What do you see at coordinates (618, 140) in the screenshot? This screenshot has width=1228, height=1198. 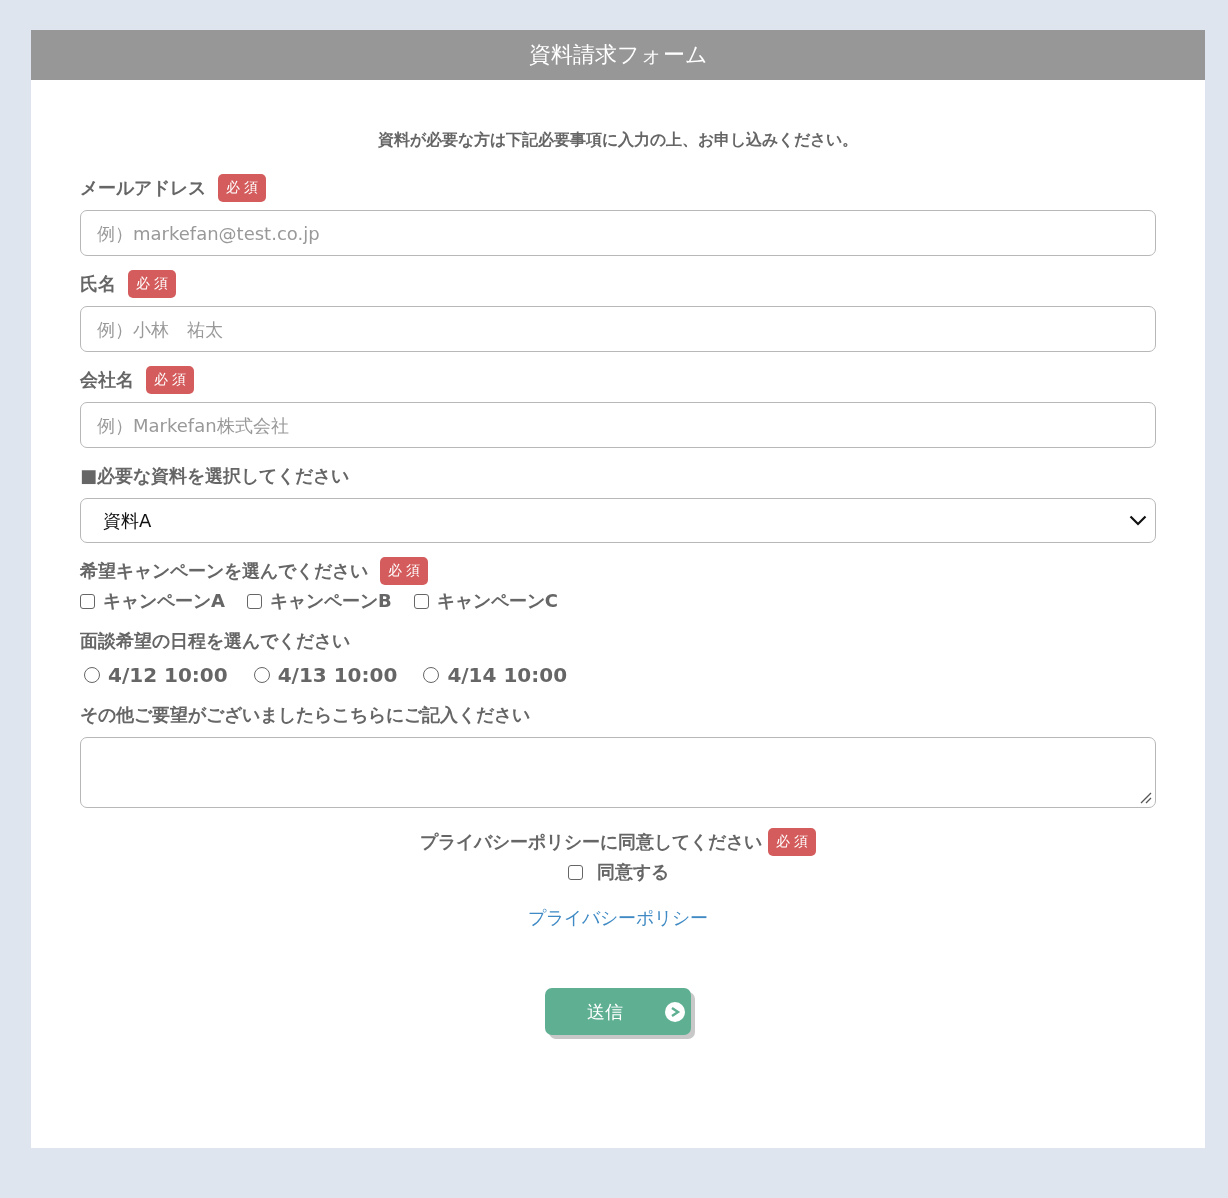 I see `intro-text: 資料が必要な方は下記必要事項に入力の上、お申し込みください。` at bounding box center [618, 140].